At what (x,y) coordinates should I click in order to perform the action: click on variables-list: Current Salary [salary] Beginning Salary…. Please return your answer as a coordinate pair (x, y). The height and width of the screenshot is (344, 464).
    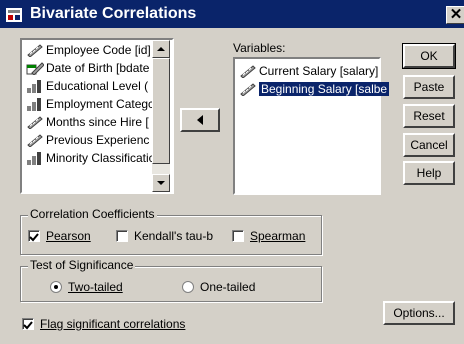
    Looking at the image, I should click on (311, 126).